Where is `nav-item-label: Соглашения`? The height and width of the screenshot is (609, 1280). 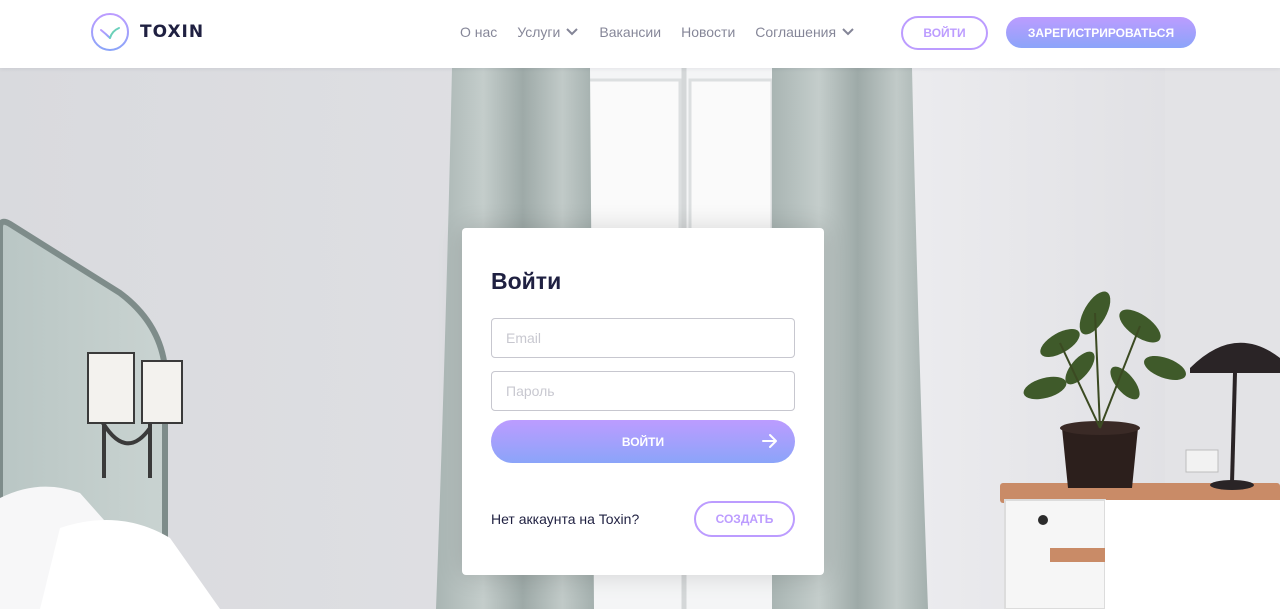
nav-item-label: Соглашения is located at coordinates (796, 32).